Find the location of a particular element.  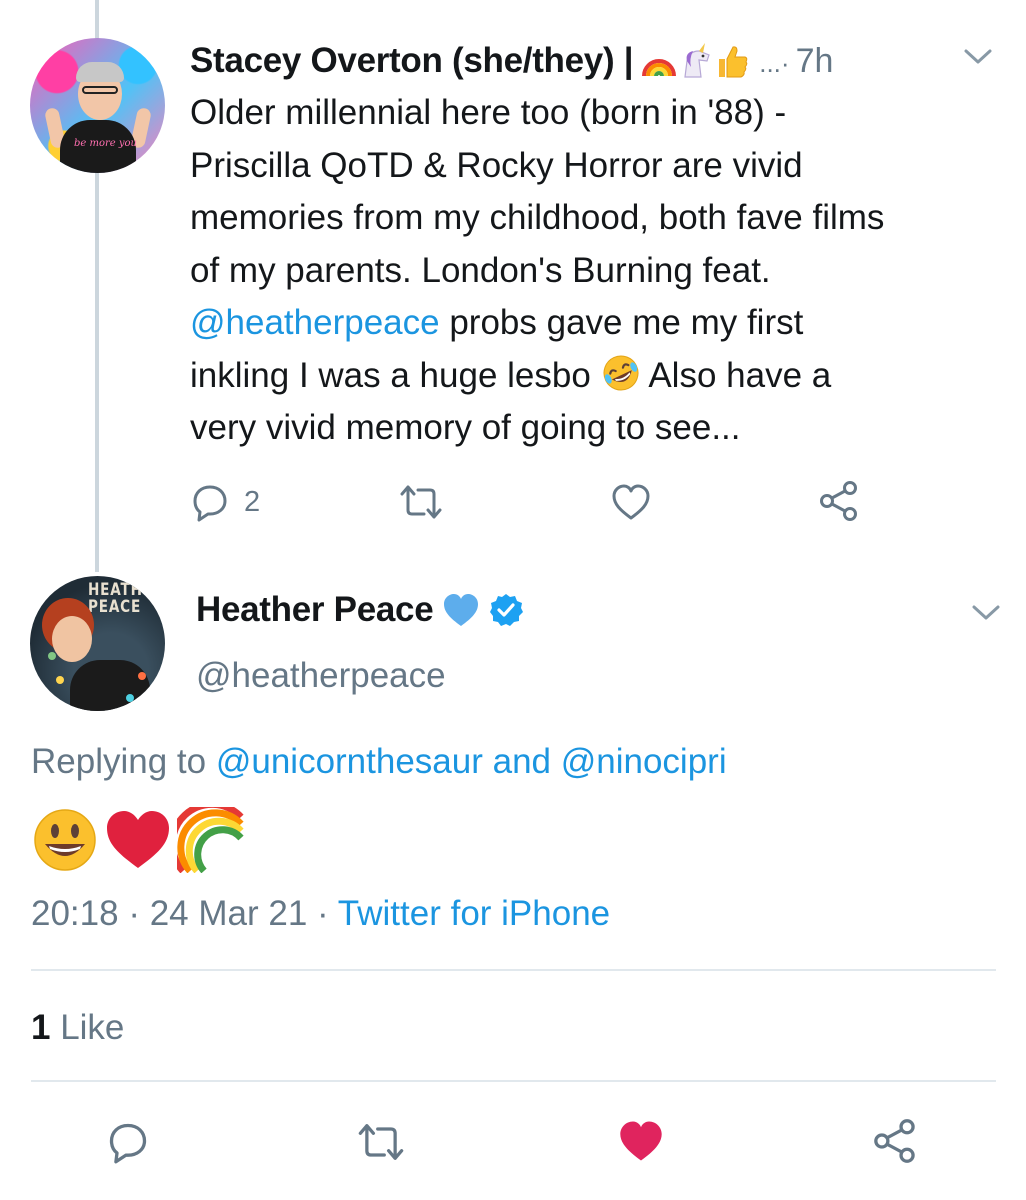

avatar-shirt-text: be more you is located at coordinates (105, 143).